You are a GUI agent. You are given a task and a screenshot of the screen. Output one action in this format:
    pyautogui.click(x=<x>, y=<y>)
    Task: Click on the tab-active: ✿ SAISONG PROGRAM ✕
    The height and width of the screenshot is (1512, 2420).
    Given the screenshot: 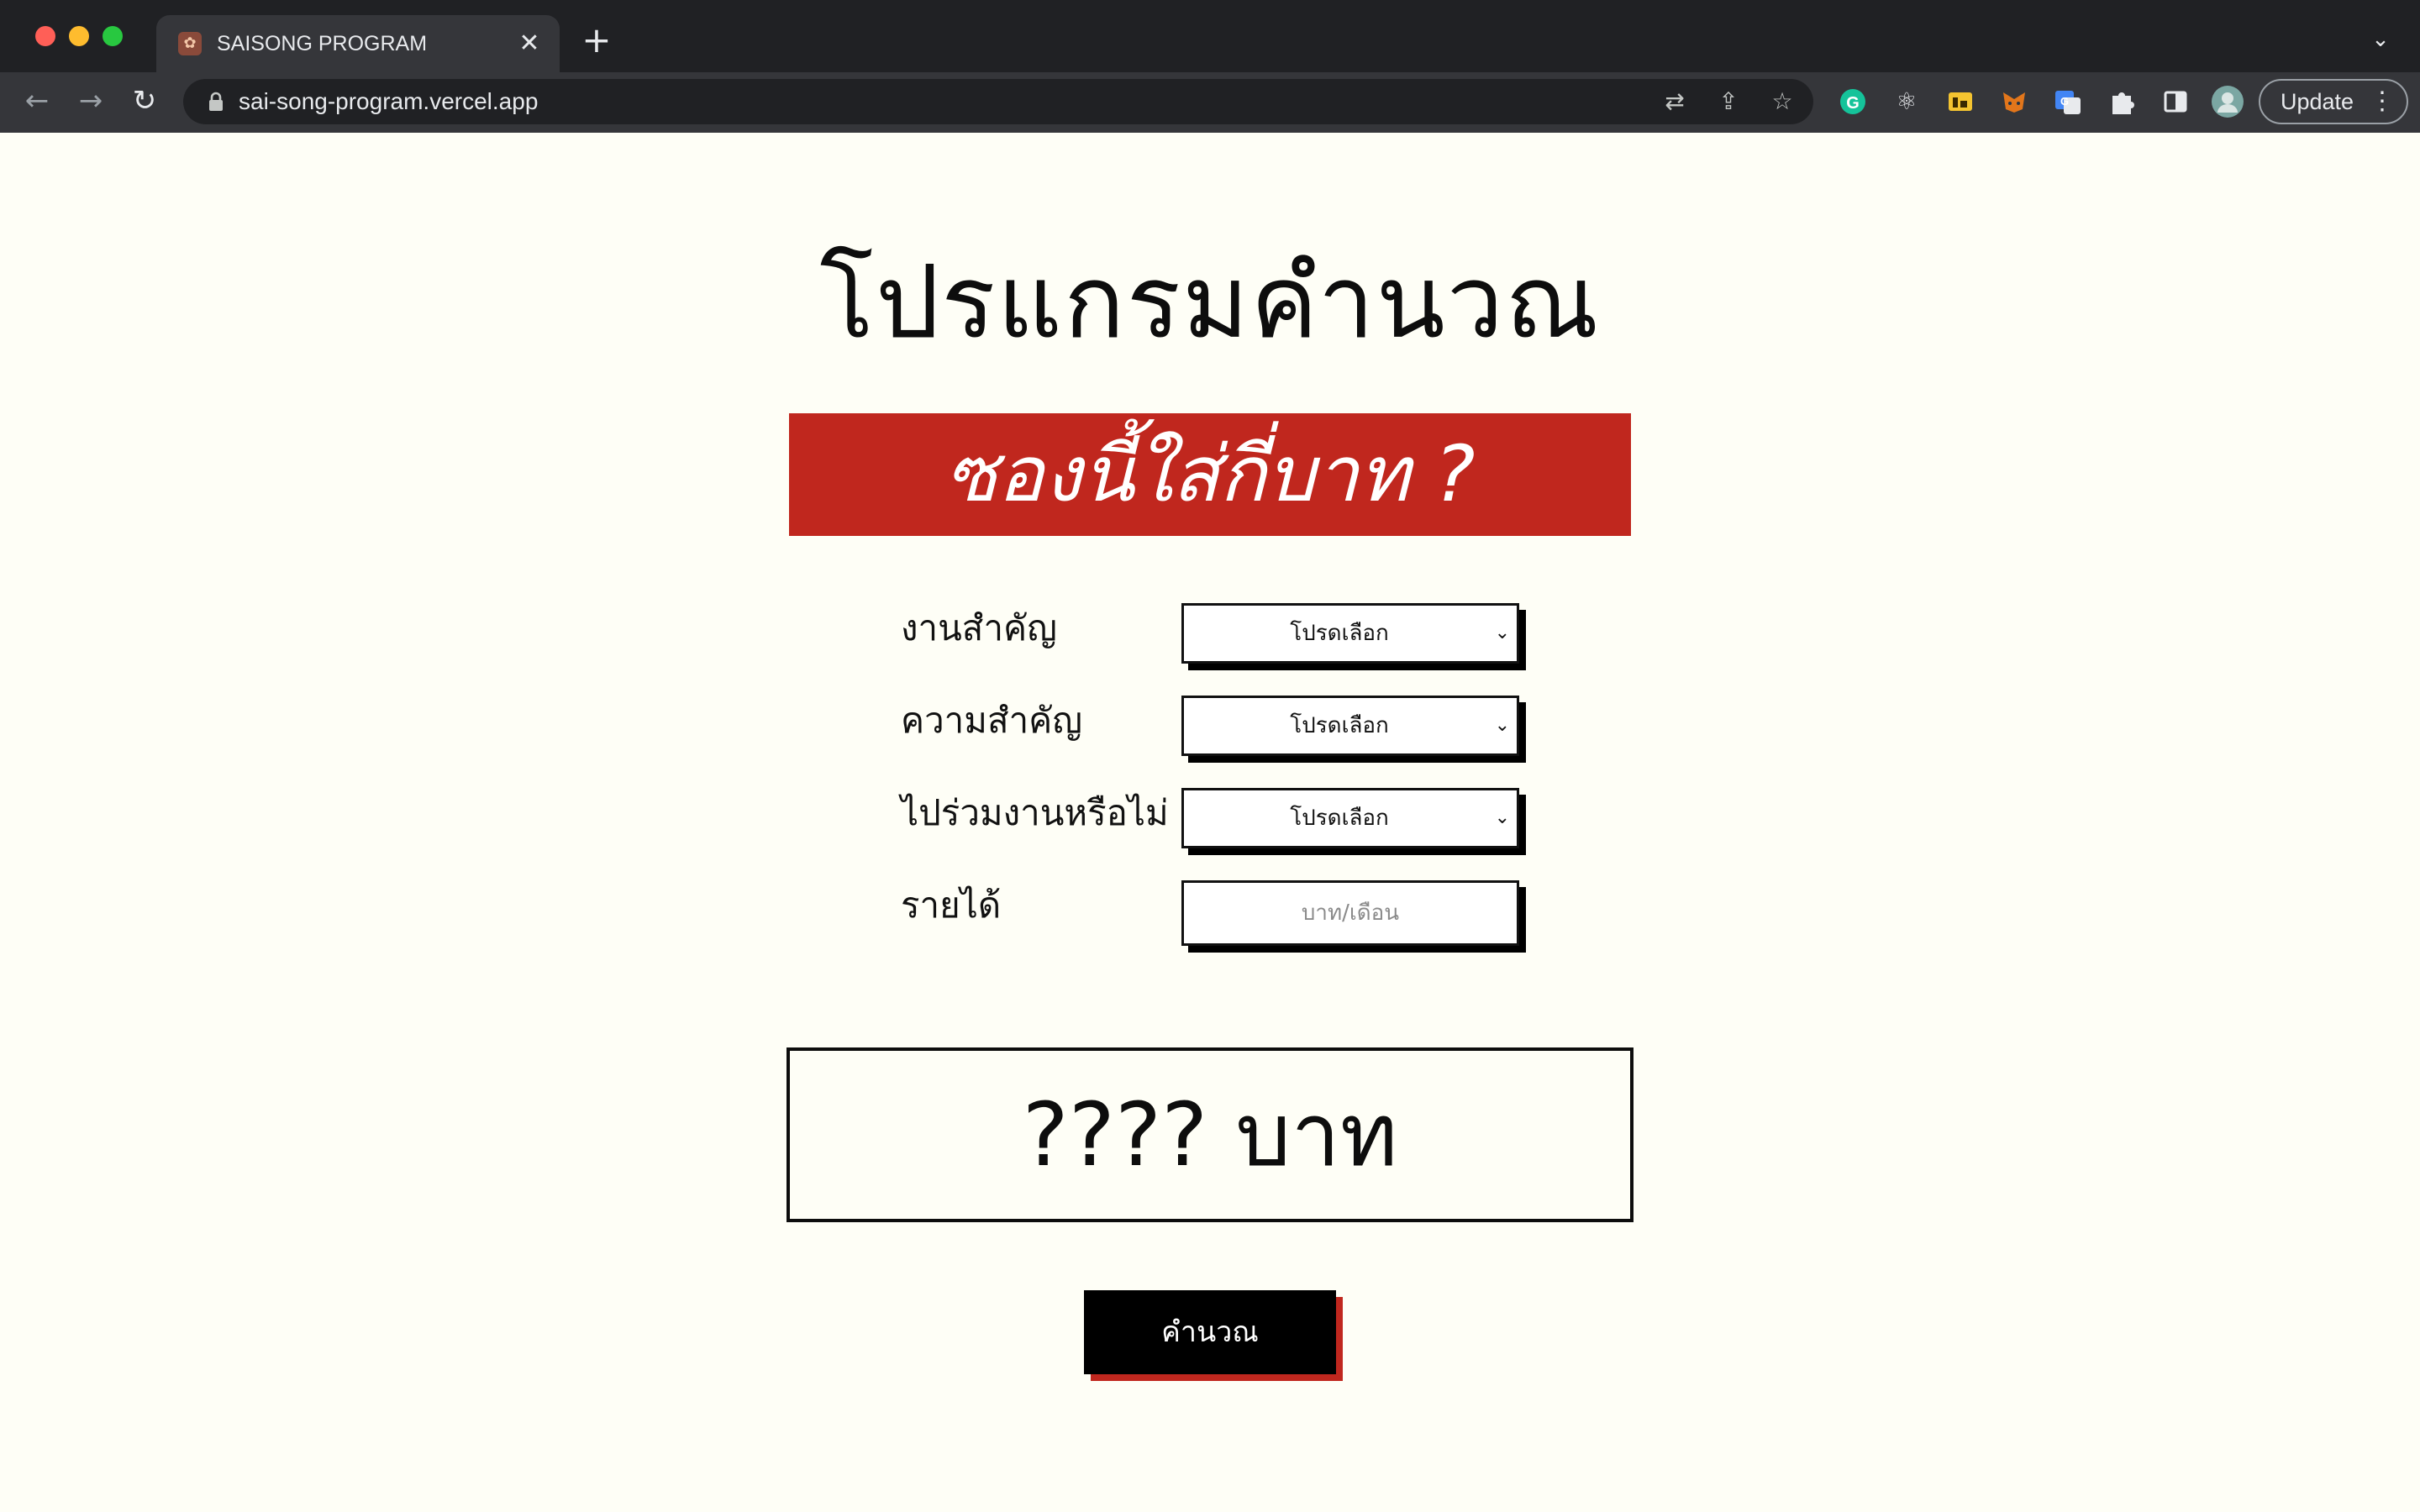 What is the action you would take?
    pyautogui.click(x=358, y=43)
    